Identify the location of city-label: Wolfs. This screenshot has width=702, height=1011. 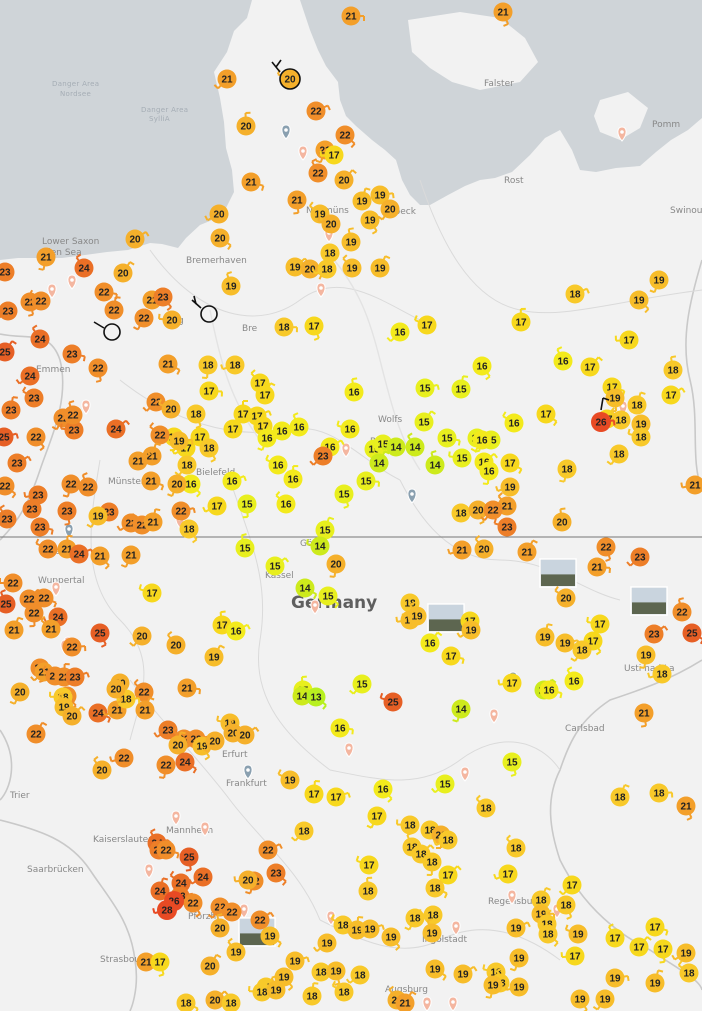
(390, 420).